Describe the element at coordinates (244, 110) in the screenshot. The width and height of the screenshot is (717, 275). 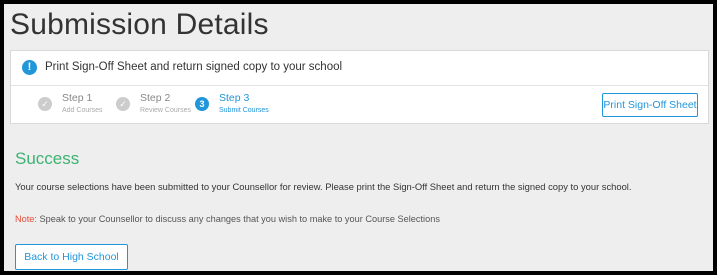
I see `step-3-sub: Submit Courses` at that location.